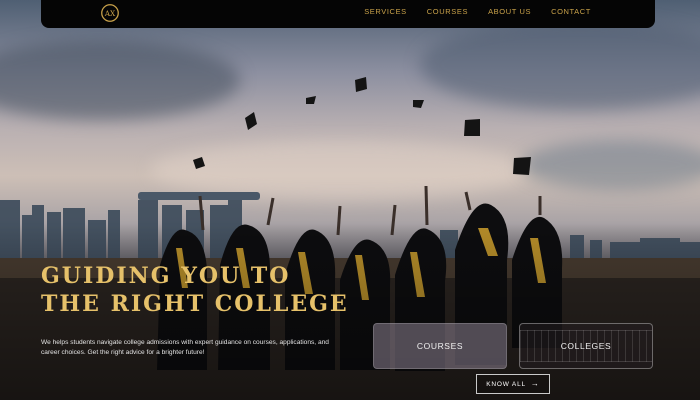 The image size is (700, 400). What do you see at coordinates (477, 11) in the screenshot?
I see `nav-links: SERVICES COURSES ABOUT US CONTACT` at bounding box center [477, 11].